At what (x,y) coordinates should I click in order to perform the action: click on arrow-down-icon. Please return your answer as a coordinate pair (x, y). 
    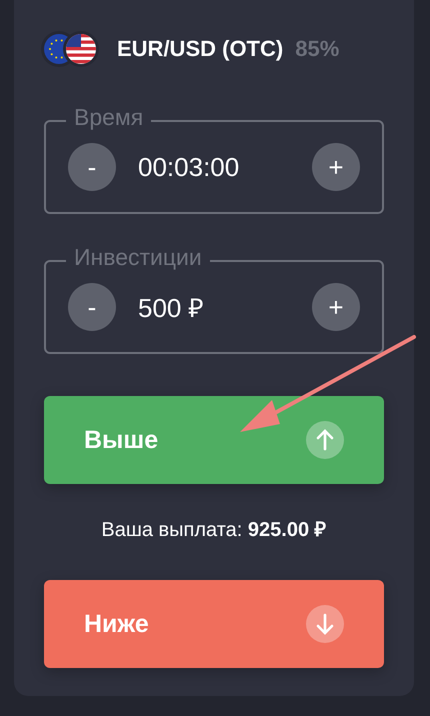
    Looking at the image, I should click on (325, 624).